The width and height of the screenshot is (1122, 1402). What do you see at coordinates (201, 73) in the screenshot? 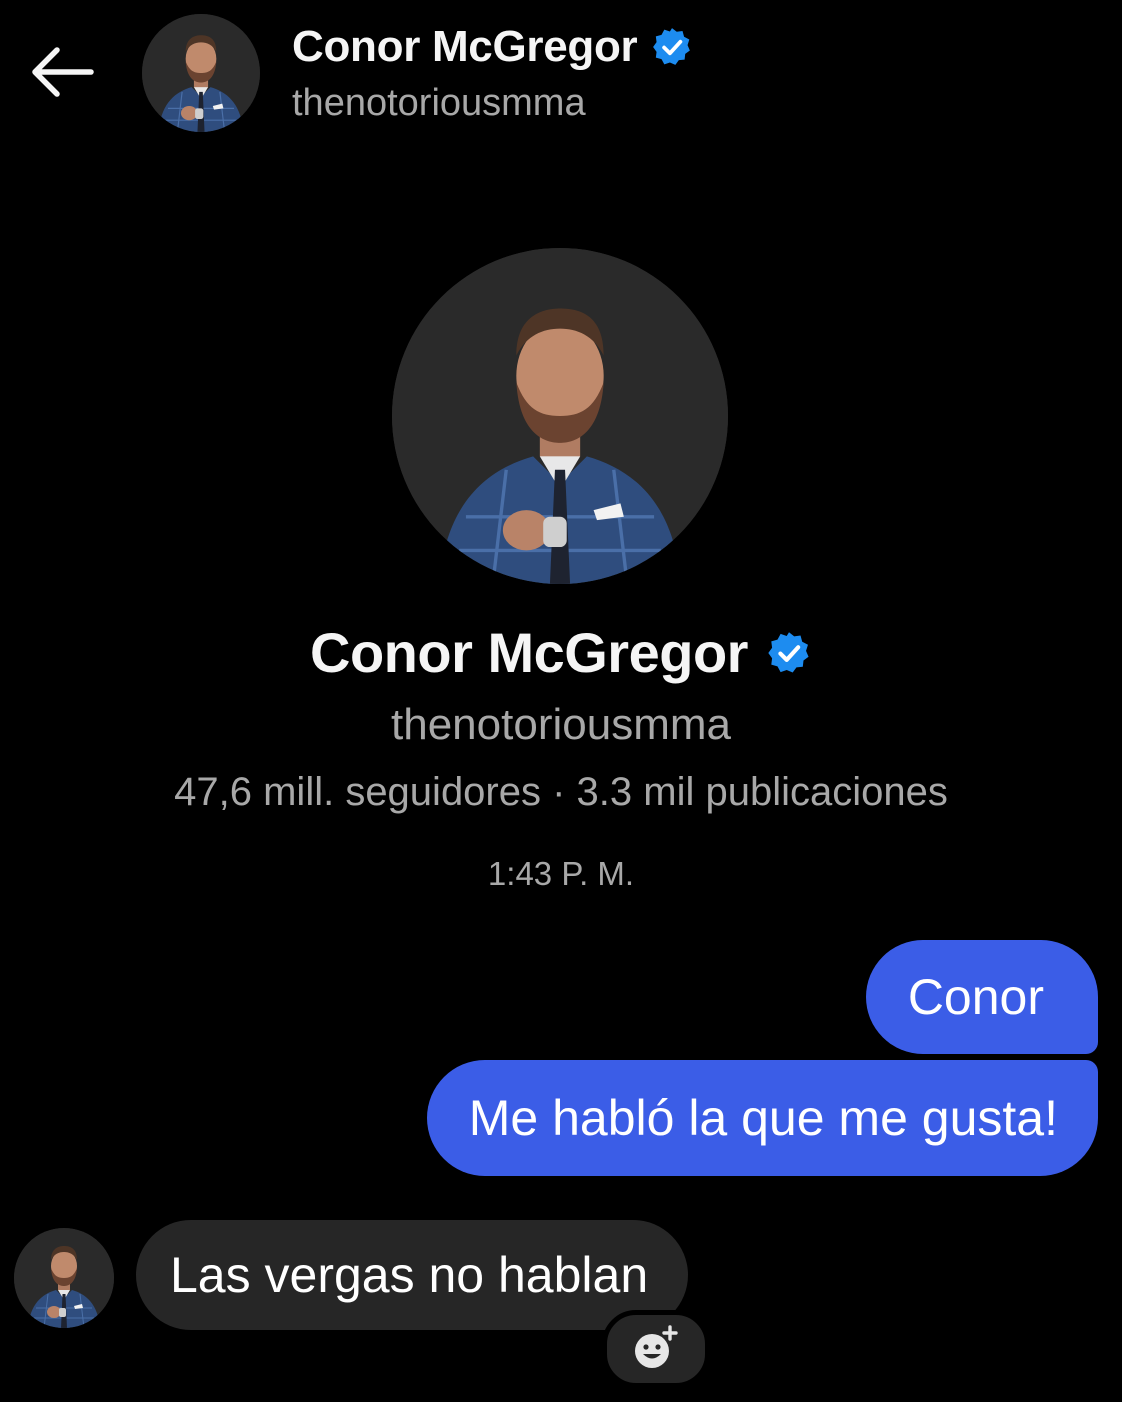
I see `header-avatar` at bounding box center [201, 73].